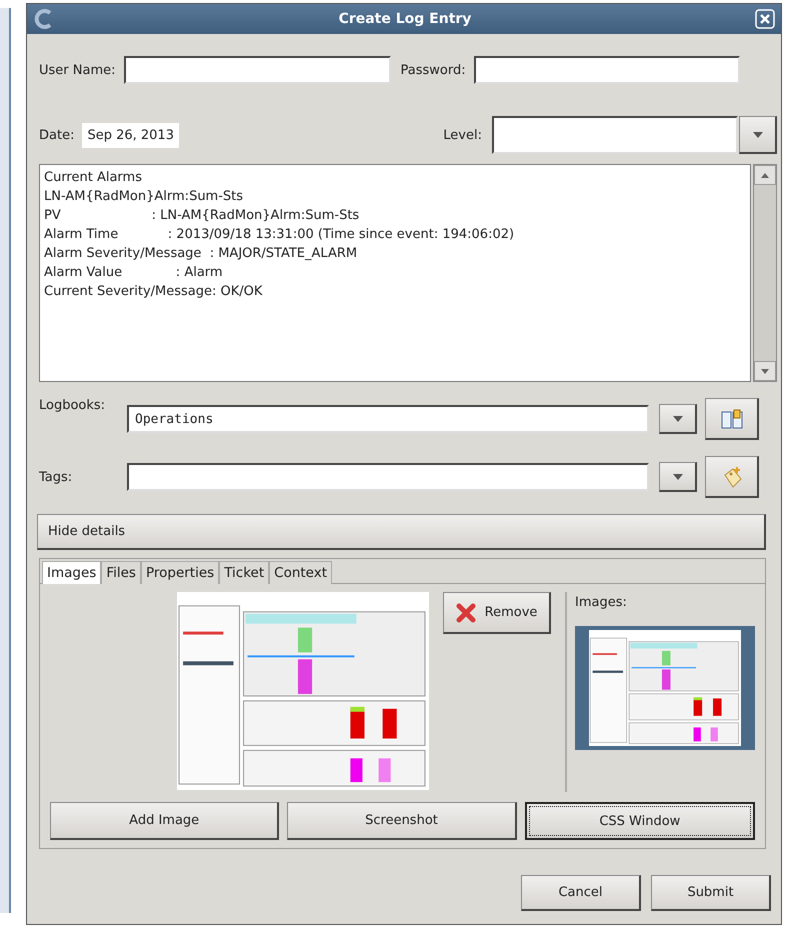  Describe the element at coordinates (93, 178) in the screenshot. I see `description-line: Current Alarms` at that location.